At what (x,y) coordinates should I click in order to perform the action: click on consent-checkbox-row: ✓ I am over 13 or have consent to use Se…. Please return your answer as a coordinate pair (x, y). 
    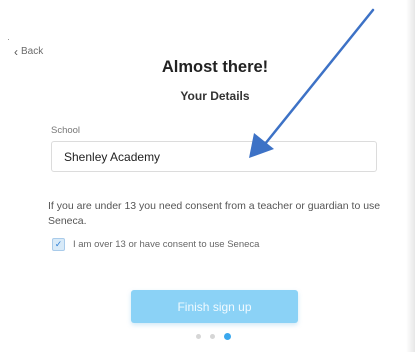
    Looking at the image, I should click on (155, 244).